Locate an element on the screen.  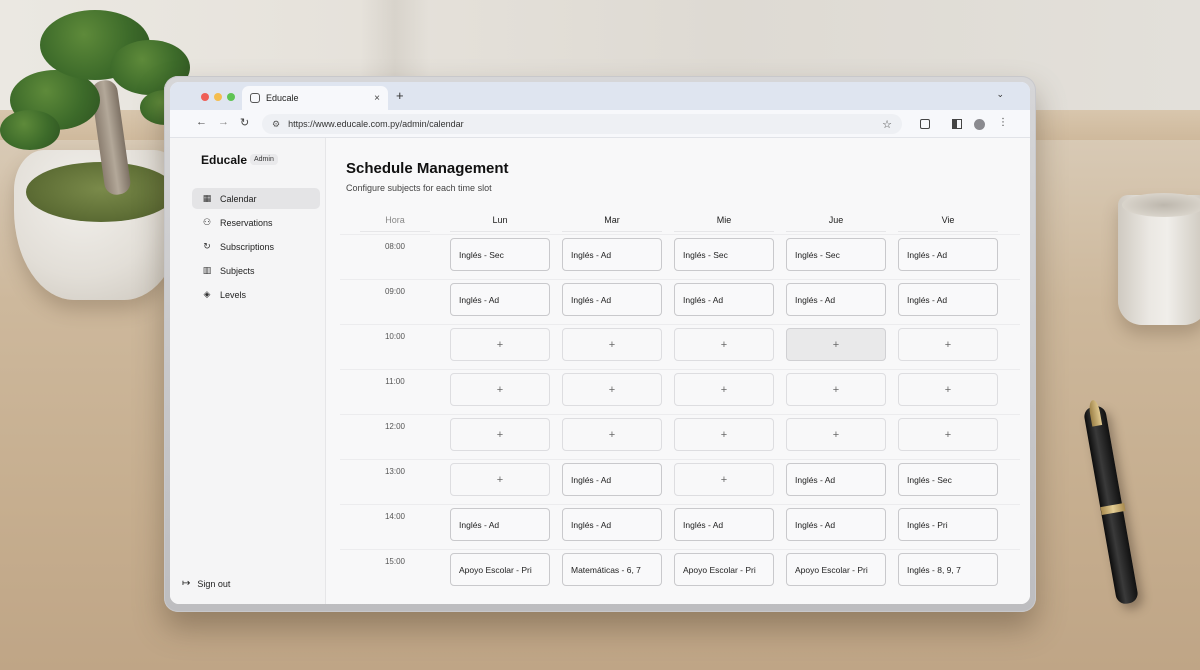
browser-tab: Educale × is located at coordinates (315, 98).